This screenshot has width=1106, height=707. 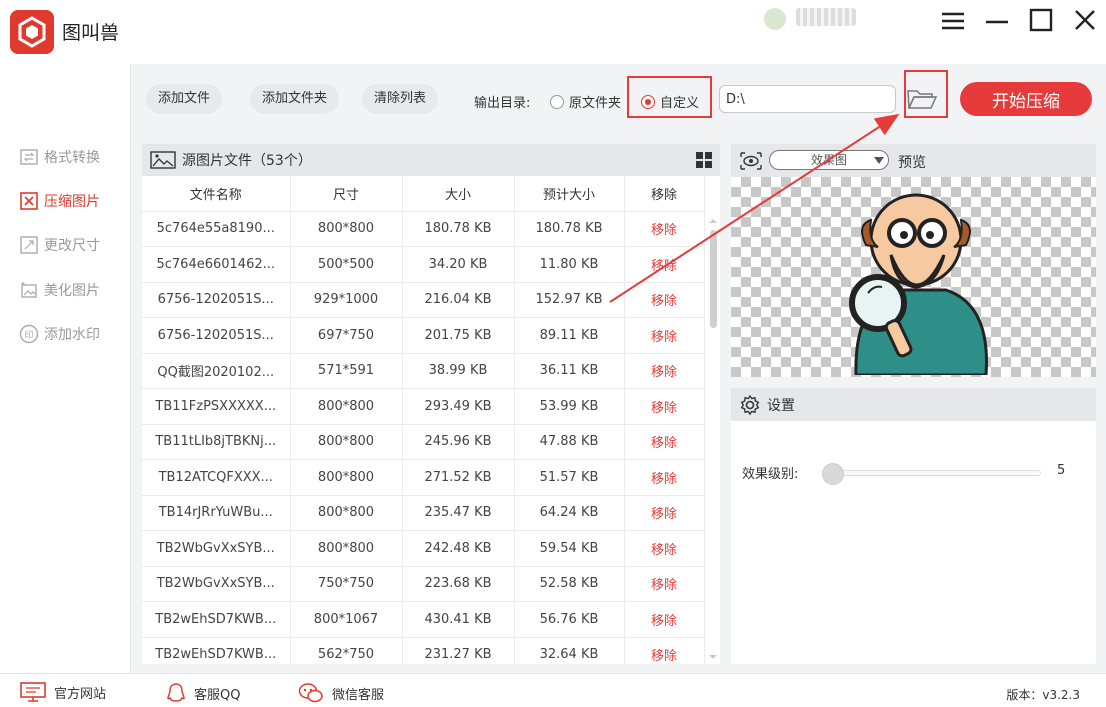 What do you see at coordinates (833, 474) in the screenshot?
I see `slider-handle` at bounding box center [833, 474].